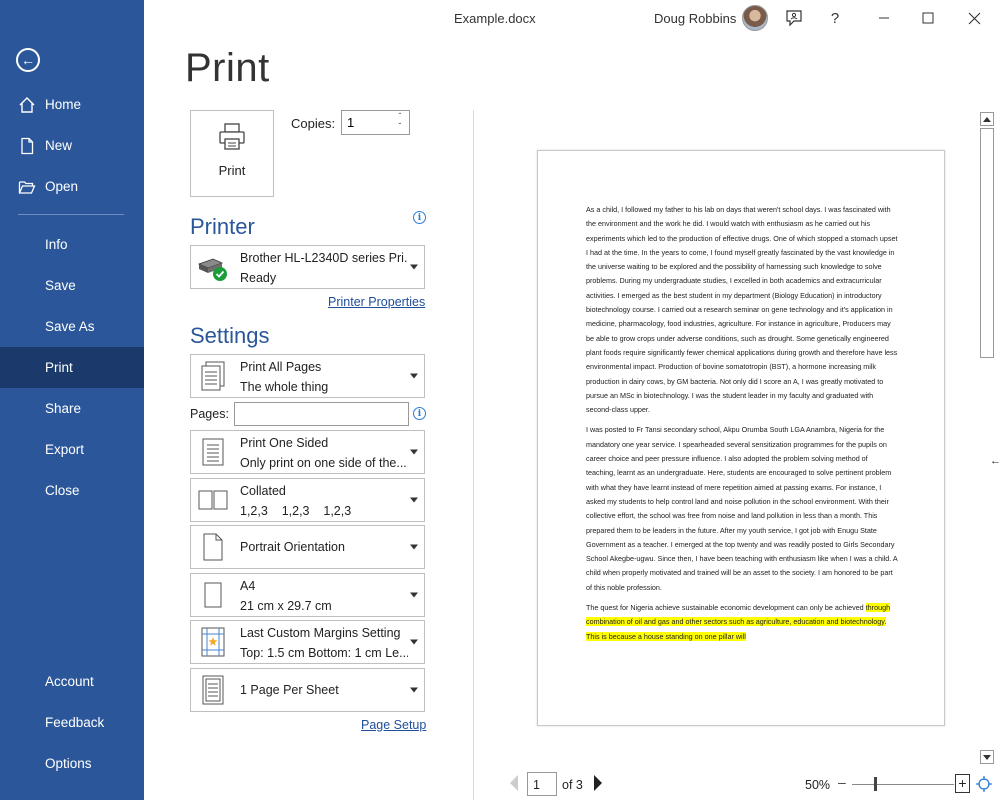  Describe the element at coordinates (571, 18) in the screenshot. I see `title-bar: Example.docx Doug Robbins ?` at that location.